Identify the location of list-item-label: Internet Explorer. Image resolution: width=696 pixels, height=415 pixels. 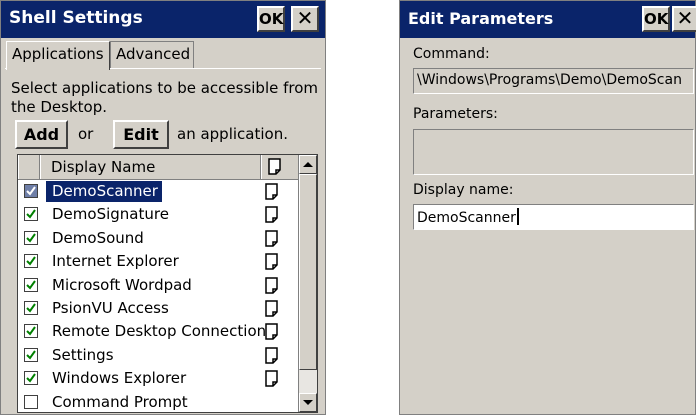
(115, 261).